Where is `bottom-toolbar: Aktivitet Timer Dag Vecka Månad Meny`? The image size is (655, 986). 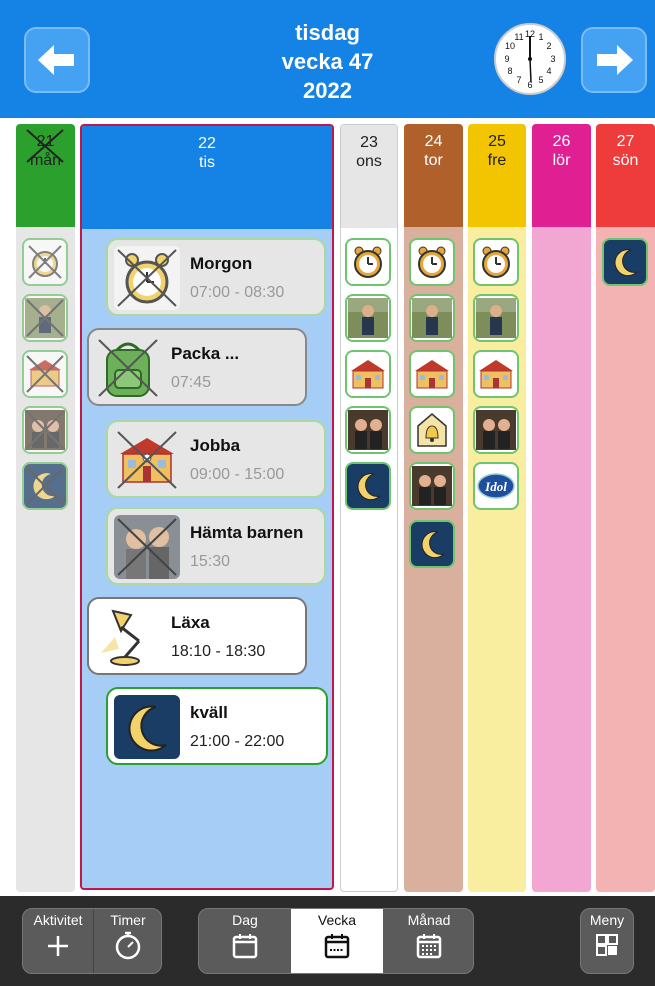
bottom-toolbar: Aktivitet Timer Dag Vecka Månad Meny is located at coordinates (327, 941).